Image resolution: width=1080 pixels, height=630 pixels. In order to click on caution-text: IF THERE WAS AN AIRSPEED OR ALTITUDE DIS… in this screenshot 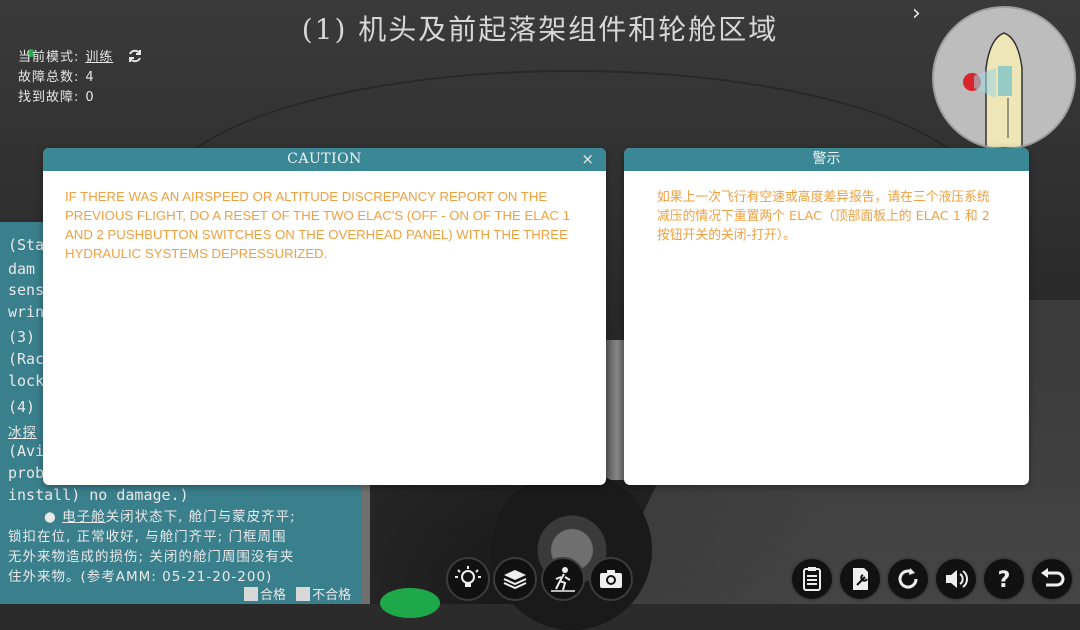, I will do `click(317, 225)`.